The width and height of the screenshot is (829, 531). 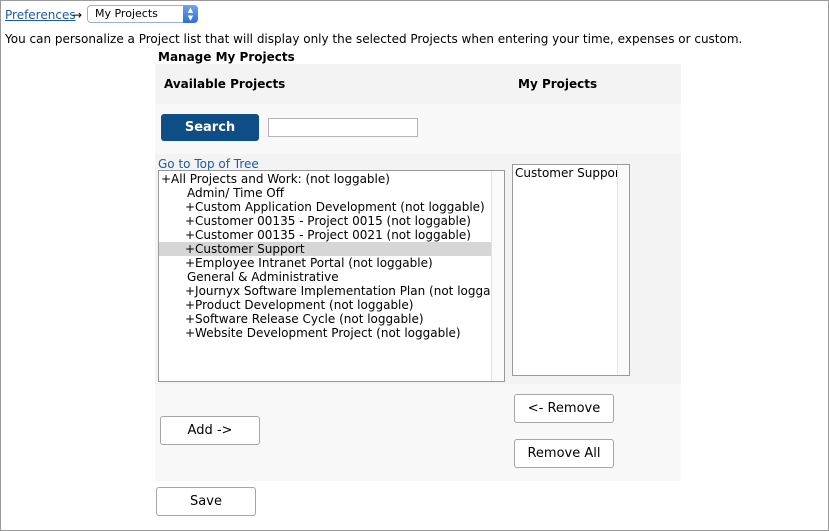 I want to click on go-to-top-of-tree-link: Go to Top of Tree, so click(x=208, y=164).